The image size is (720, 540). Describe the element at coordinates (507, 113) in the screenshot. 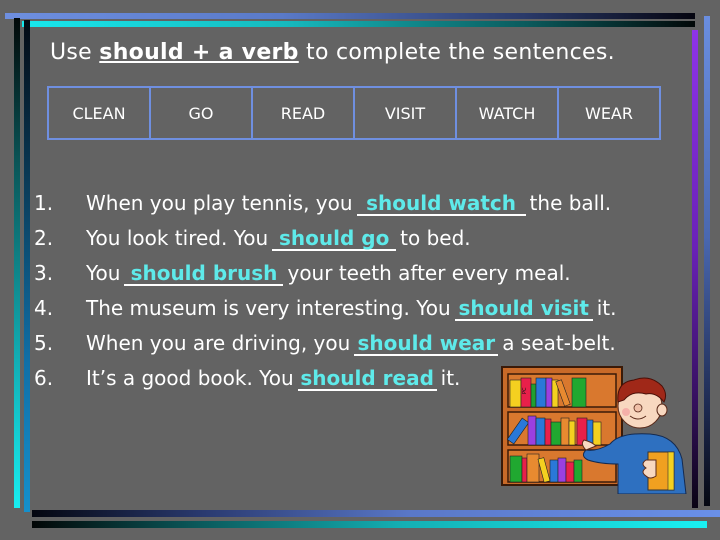

I see `verb-cell: WATCH` at that location.